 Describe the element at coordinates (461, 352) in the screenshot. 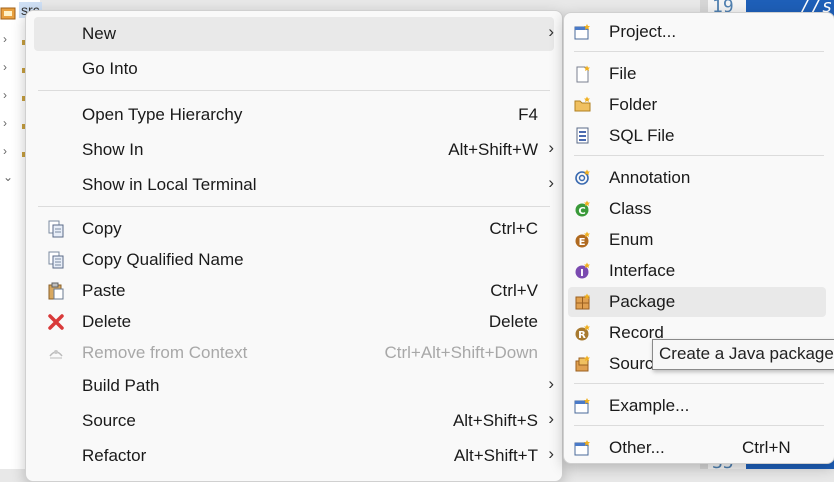

I see `menu-item-shortcut: Ctrl+Alt+Shift+Down` at that location.